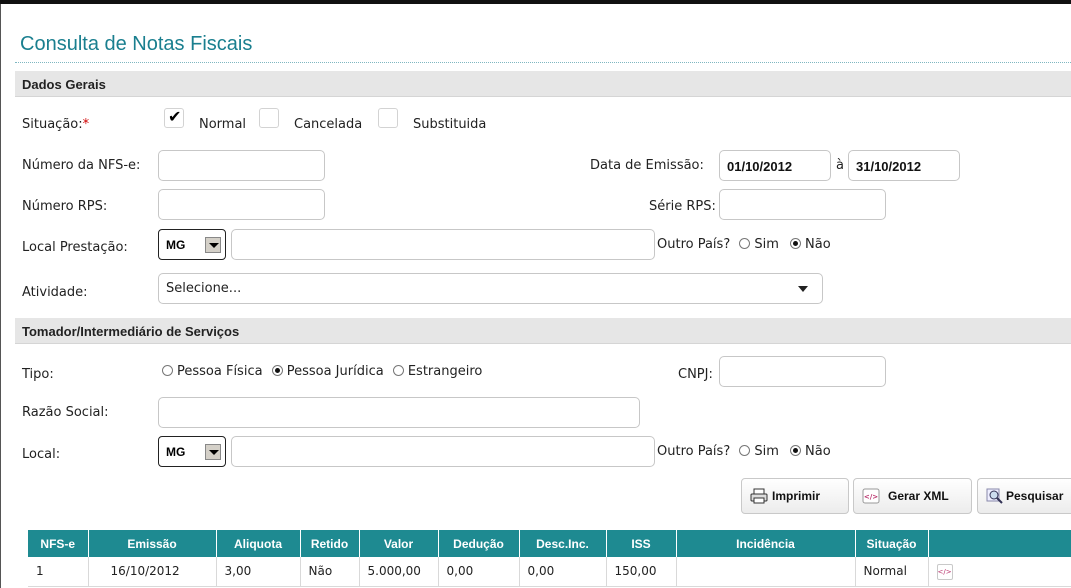 The height and width of the screenshot is (588, 1071). I want to click on tomador-radio-sim, so click(745, 450).